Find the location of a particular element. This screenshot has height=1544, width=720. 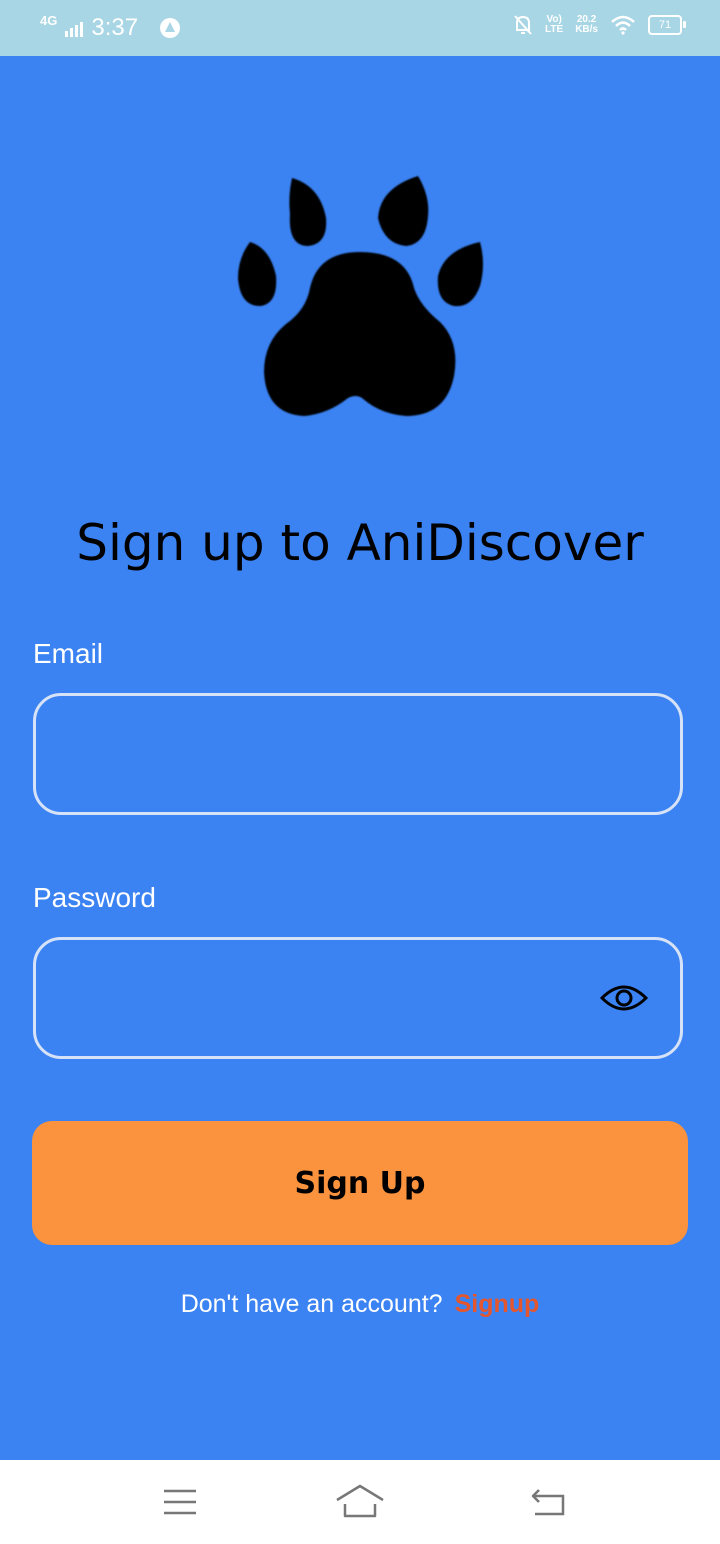

network-speed: 20.2 KB/s is located at coordinates (586, 24).